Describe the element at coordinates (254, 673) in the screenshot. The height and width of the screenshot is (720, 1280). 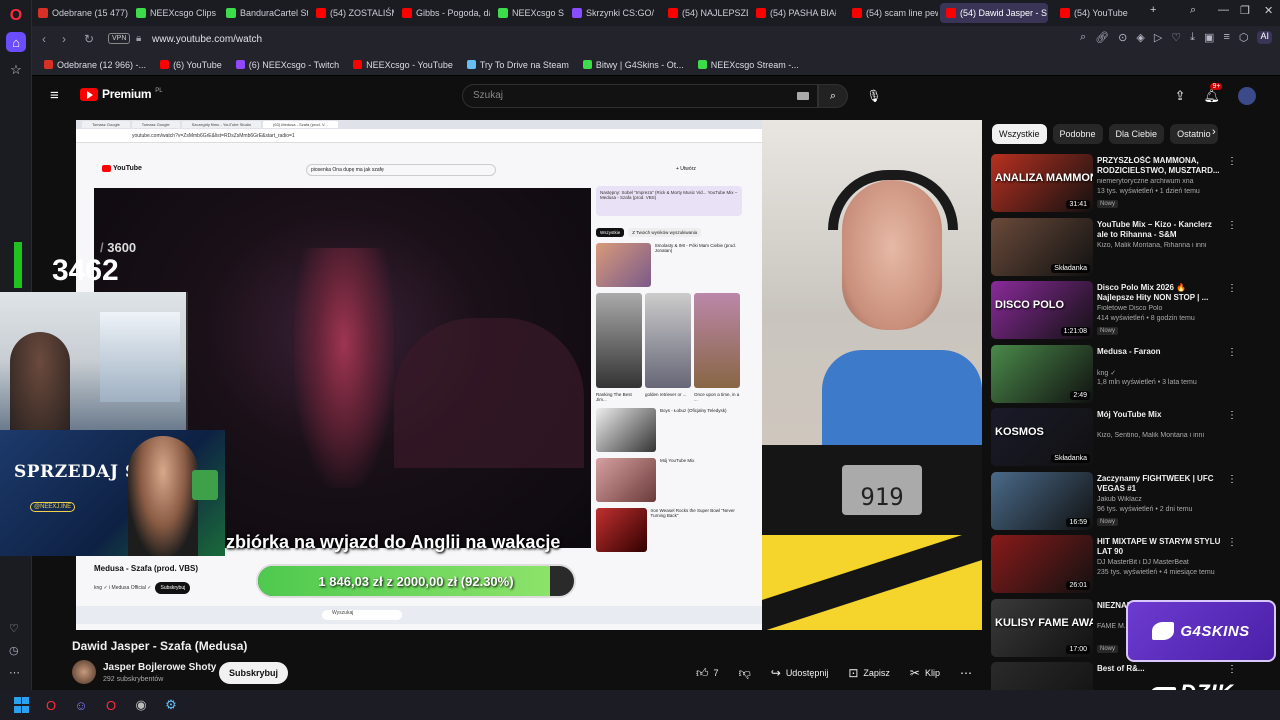
I see `subscribe-button: Subskrybuj` at that location.